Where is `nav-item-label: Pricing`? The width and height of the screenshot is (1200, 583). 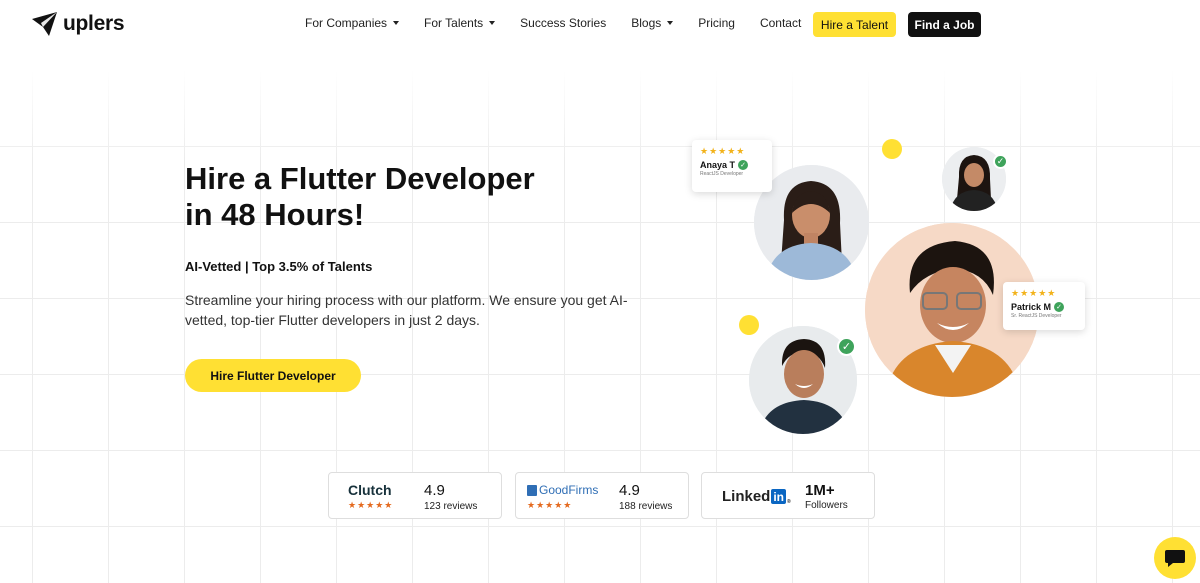
nav-item-label: Pricing is located at coordinates (716, 23).